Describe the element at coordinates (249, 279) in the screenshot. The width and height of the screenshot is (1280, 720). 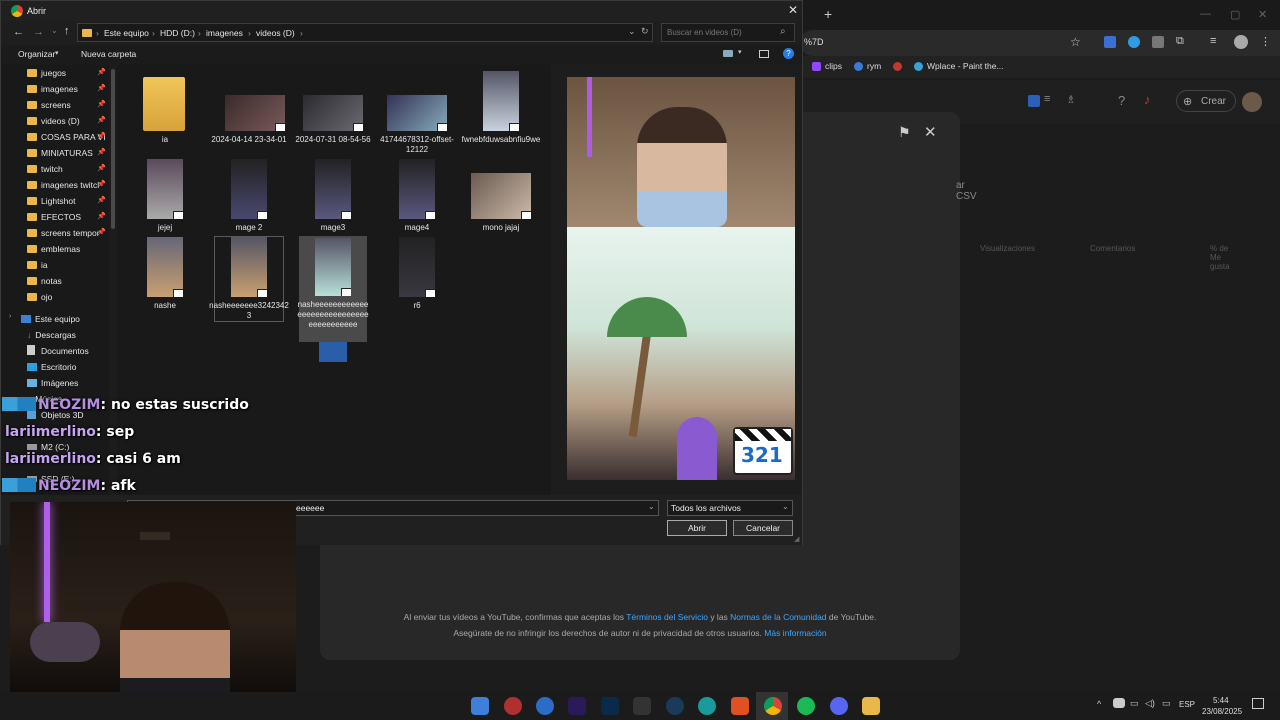
I see `file-item: nasheeeeeee32423423` at that location.